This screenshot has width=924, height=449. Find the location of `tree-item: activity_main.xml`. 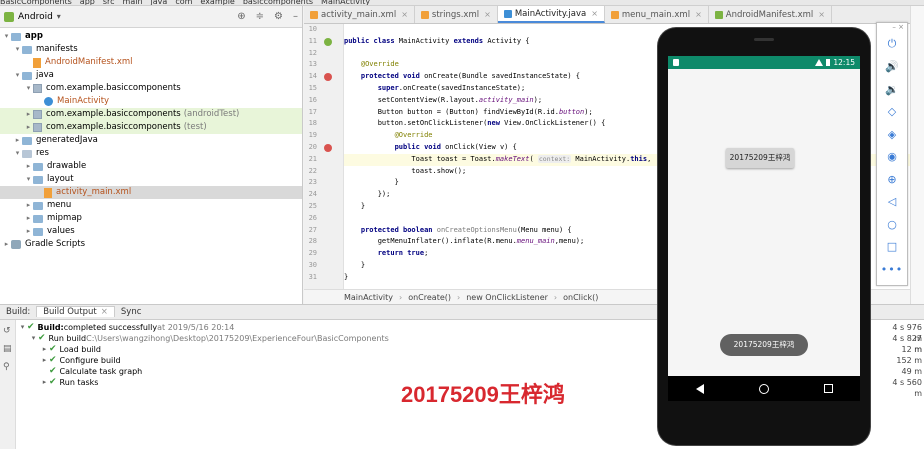

tree-item: activity_main.xml is located at coordinates (151, 192).